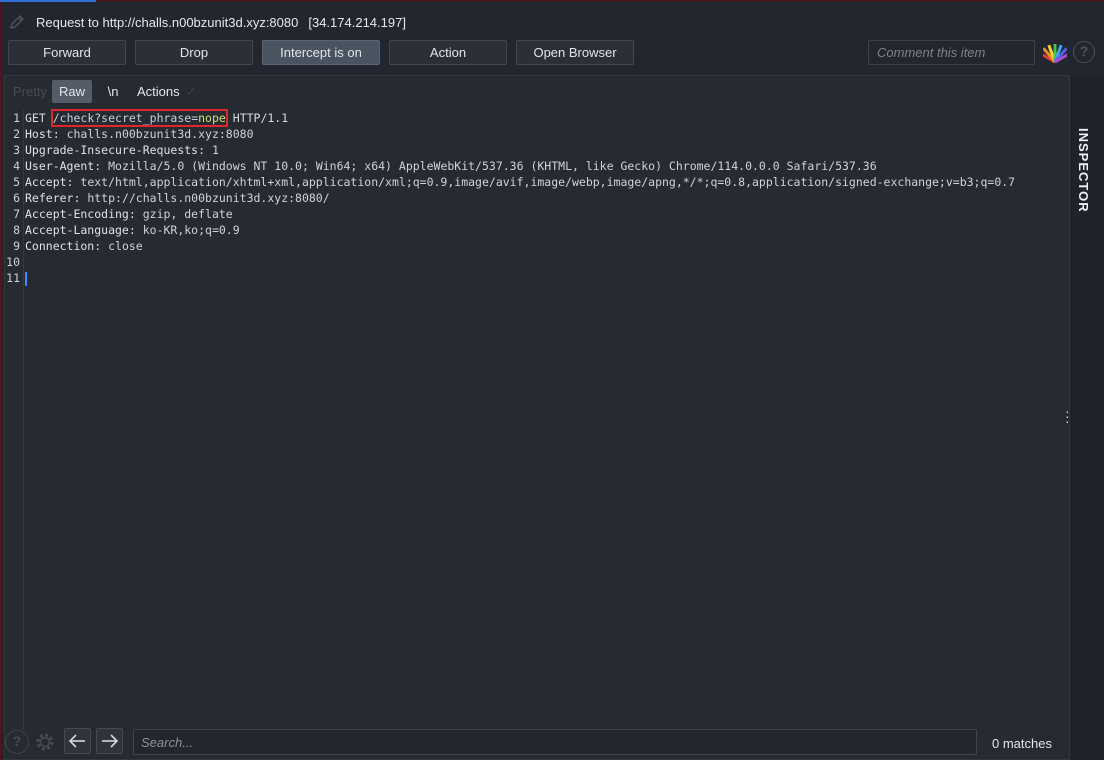 This screenshot has height=760, width=1104. Describe the element at coordinates (16, 246) in the screenshot. I see `line-number: 9` at that location.